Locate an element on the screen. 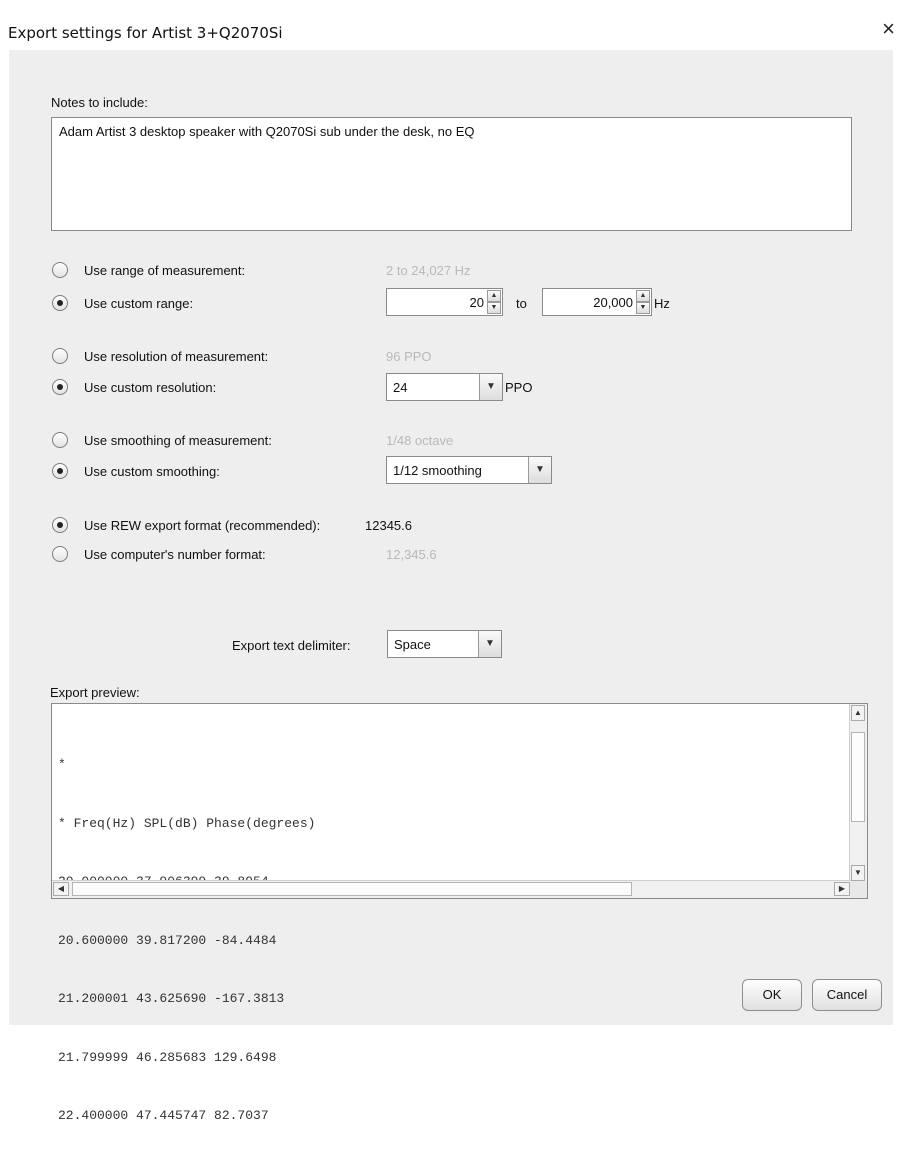 Image resolution: width=901 pixels, height=1165 pixels. horizontal-scroll-thumb is located at coordinates (352, 889).